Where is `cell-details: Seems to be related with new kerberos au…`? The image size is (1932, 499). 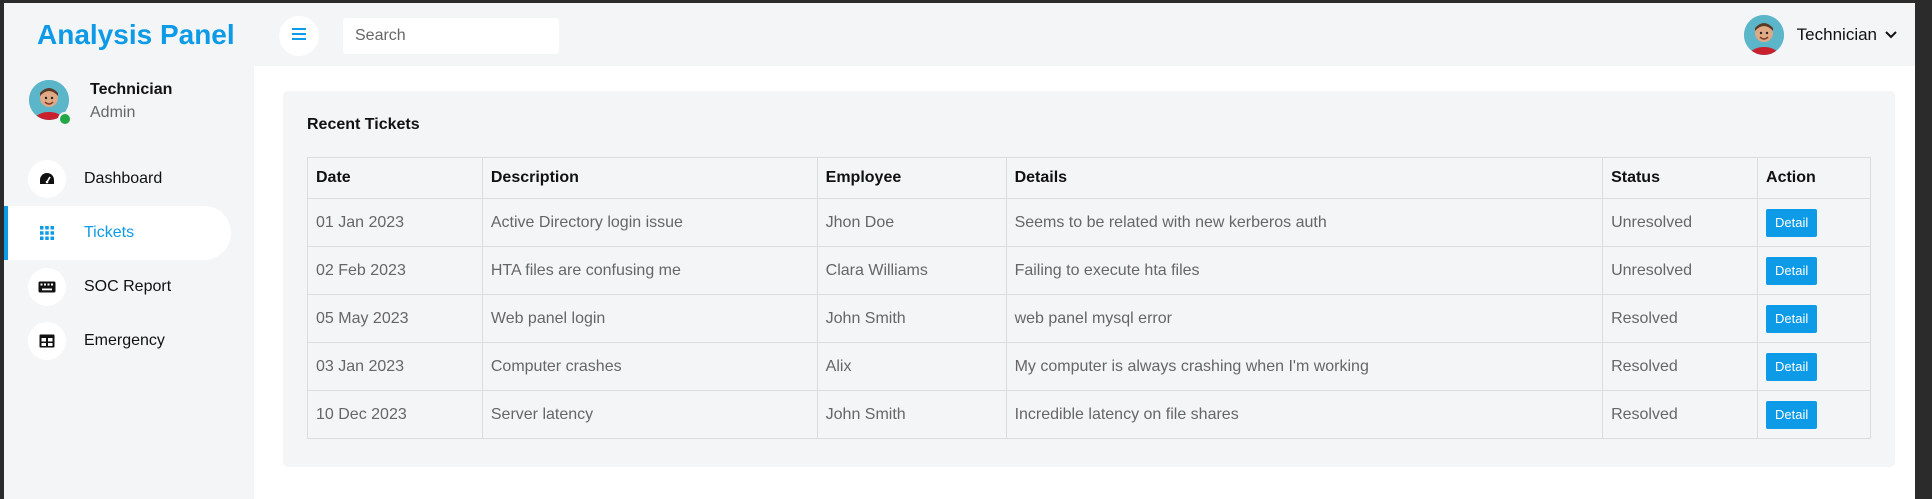 cell-details: Seems to be related with new kerberos au… is located at coordinates (1304, 222).